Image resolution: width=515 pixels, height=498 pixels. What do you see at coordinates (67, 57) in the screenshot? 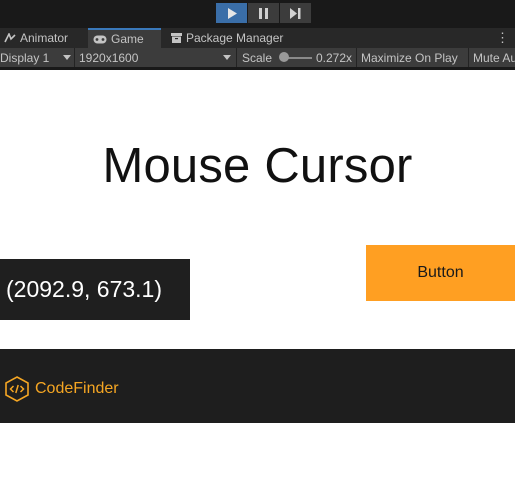
I see `display-chevron-down-icon` at bounding box center [67, 57].